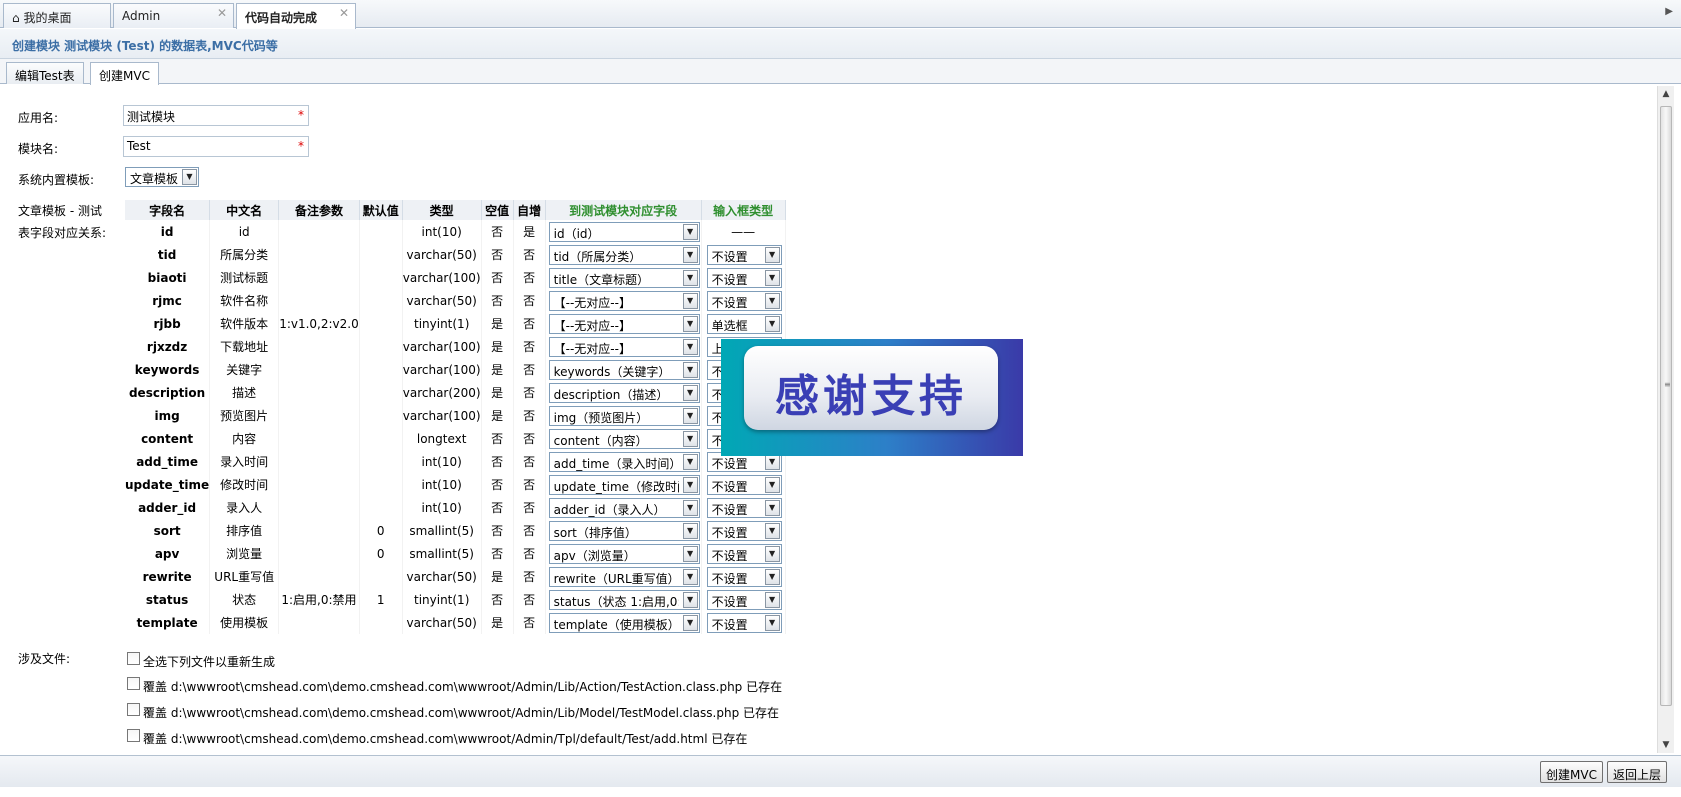 The image size is (1681, 797). What do you see at coordinates (624, 530) in the screenshot?
I see `map-field-select: sort（排序值） ▼` at bounding box center [624, 530].